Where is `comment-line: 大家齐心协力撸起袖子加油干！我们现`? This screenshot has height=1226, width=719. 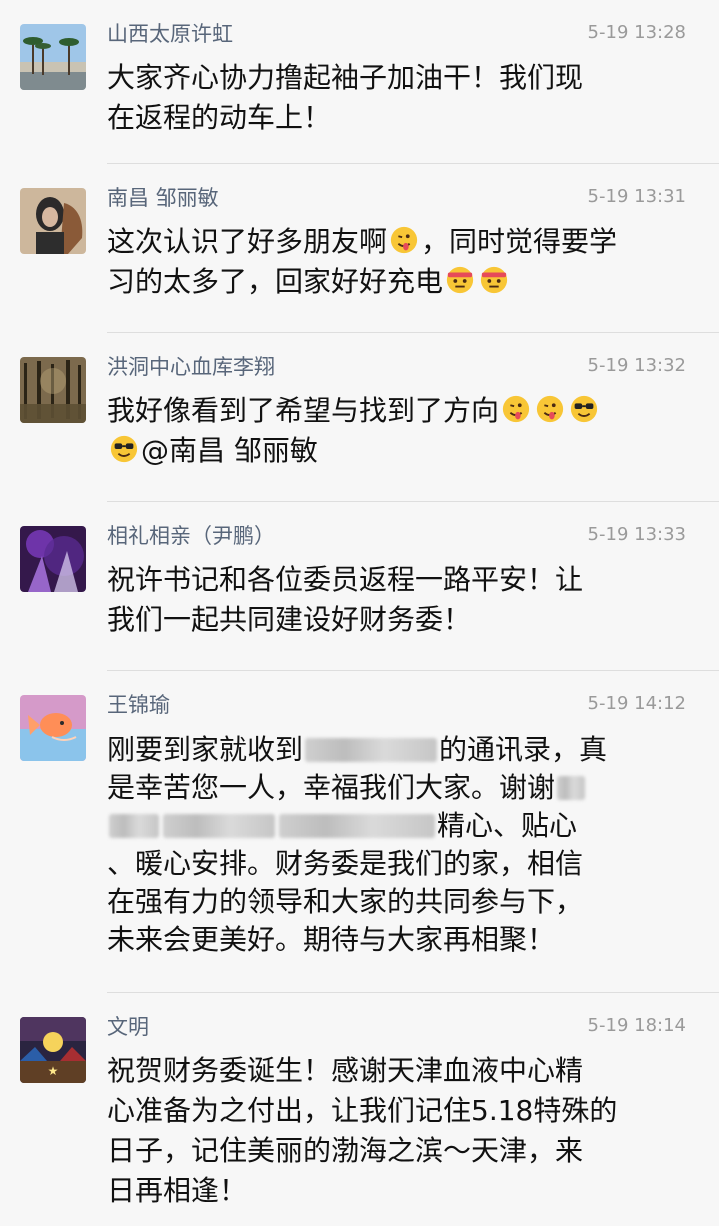 comment-line: 大家齐心协力撸起袖子加油干！我们现 is located at coordinates (345, 77).